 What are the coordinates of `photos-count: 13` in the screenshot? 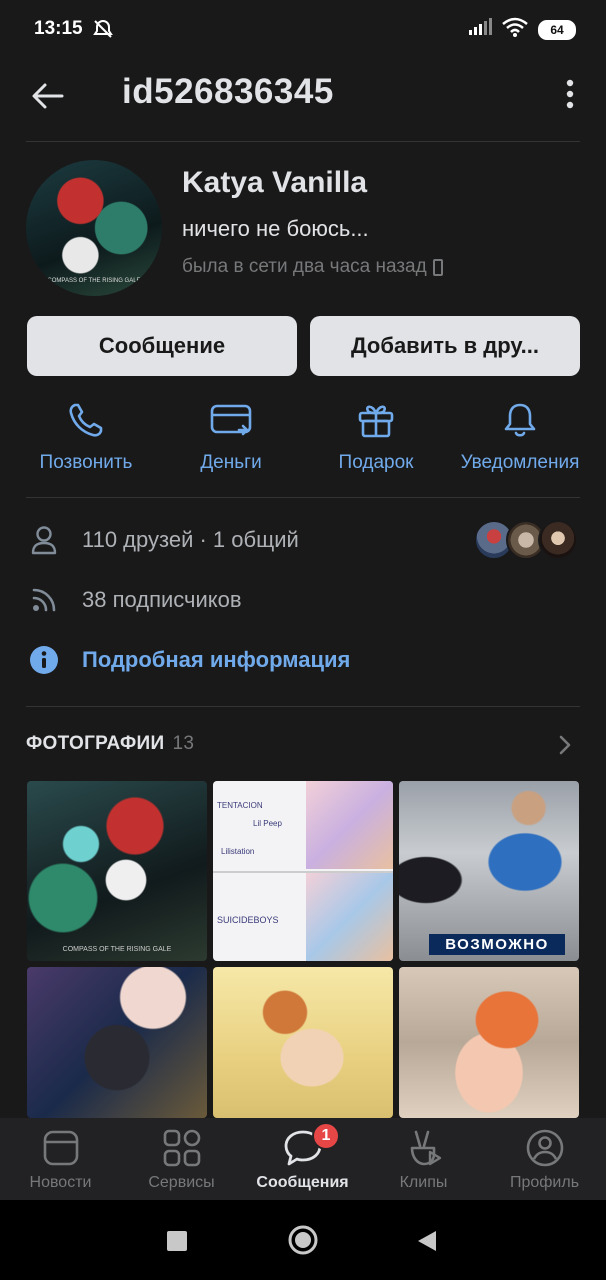 It's located at (183, 743).